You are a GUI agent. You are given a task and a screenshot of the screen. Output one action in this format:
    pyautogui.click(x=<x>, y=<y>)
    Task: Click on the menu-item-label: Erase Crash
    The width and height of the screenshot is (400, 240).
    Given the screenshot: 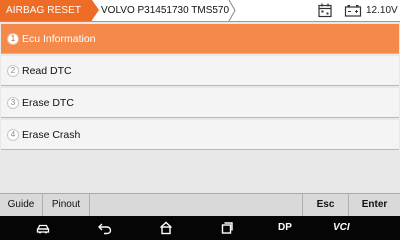 What is the action you would take?
    pyautogui.click(x=51, y=135)
    